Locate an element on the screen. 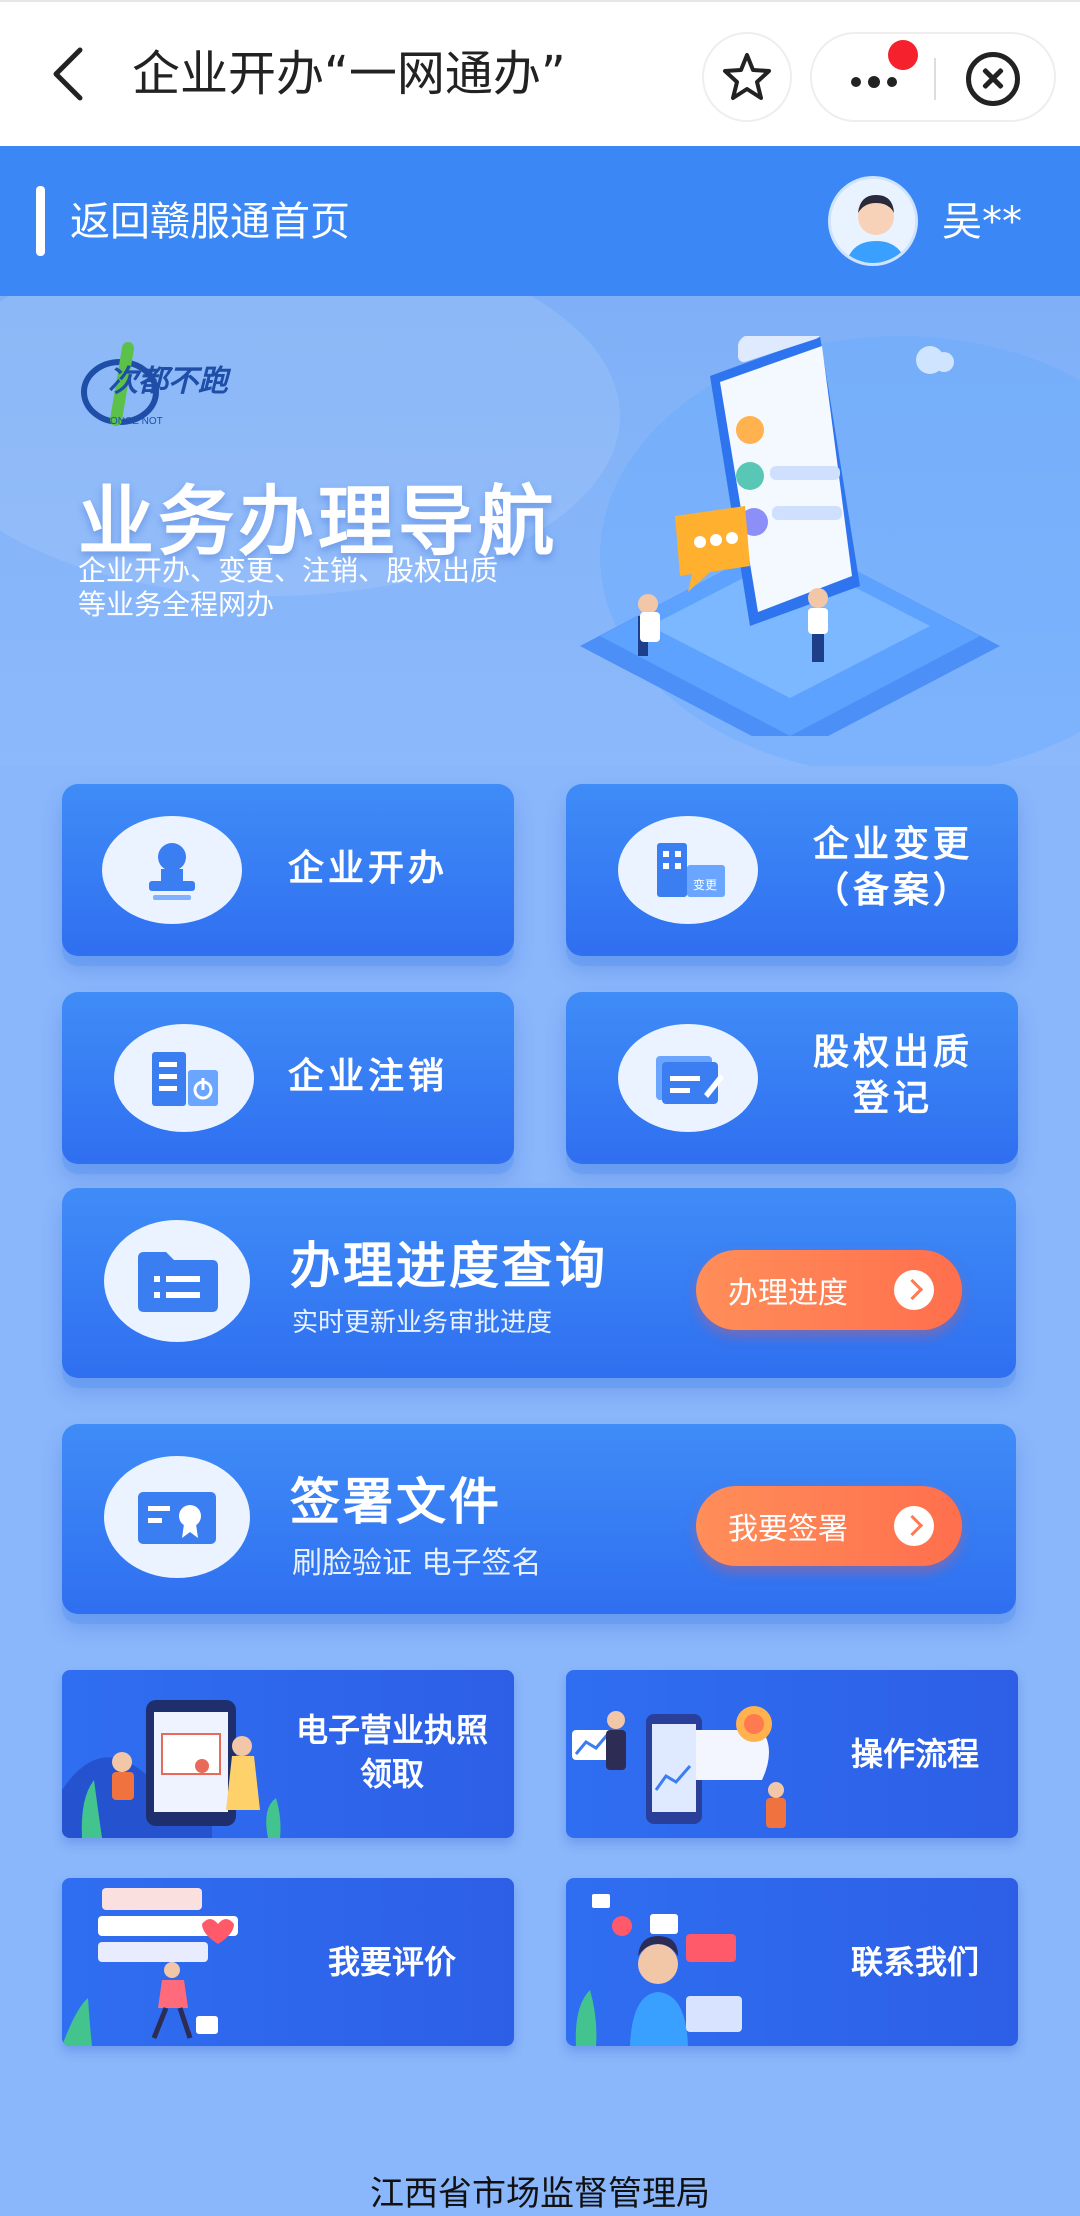  sign-button-label: 我要签署 is located at coordinates (788, 1529).